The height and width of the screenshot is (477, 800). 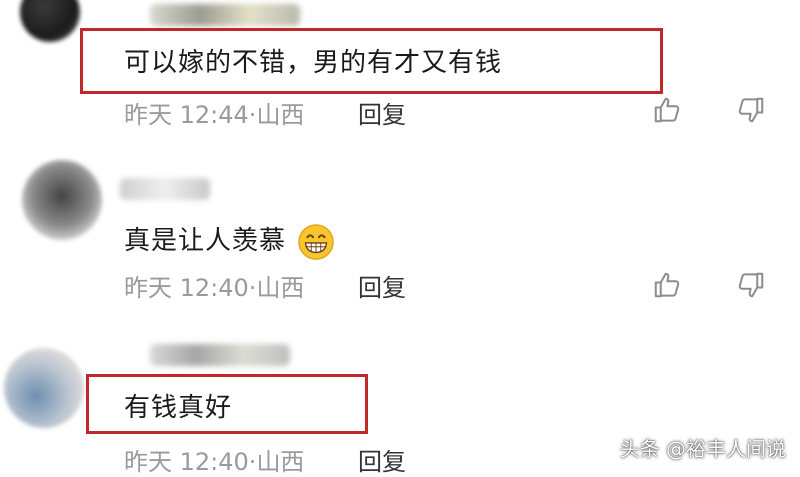 I want to click on comment-meta: 昨天 12:44·山西, so click(x=214, y=112).